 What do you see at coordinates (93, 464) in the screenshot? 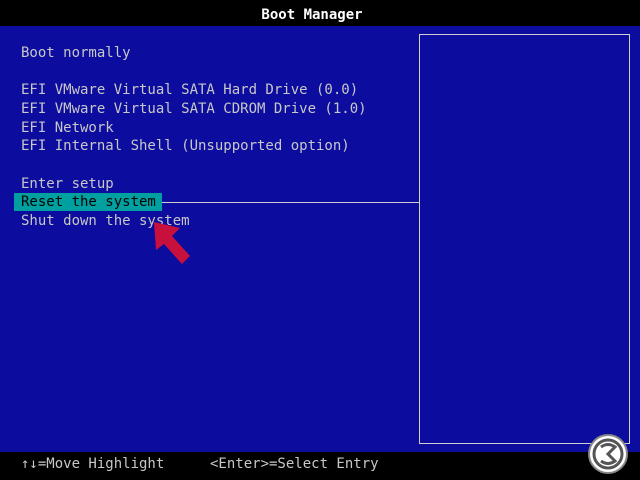
I see `move-highlight-hint: ↑↓=Move Highlight` at bounding box center [93, 464].